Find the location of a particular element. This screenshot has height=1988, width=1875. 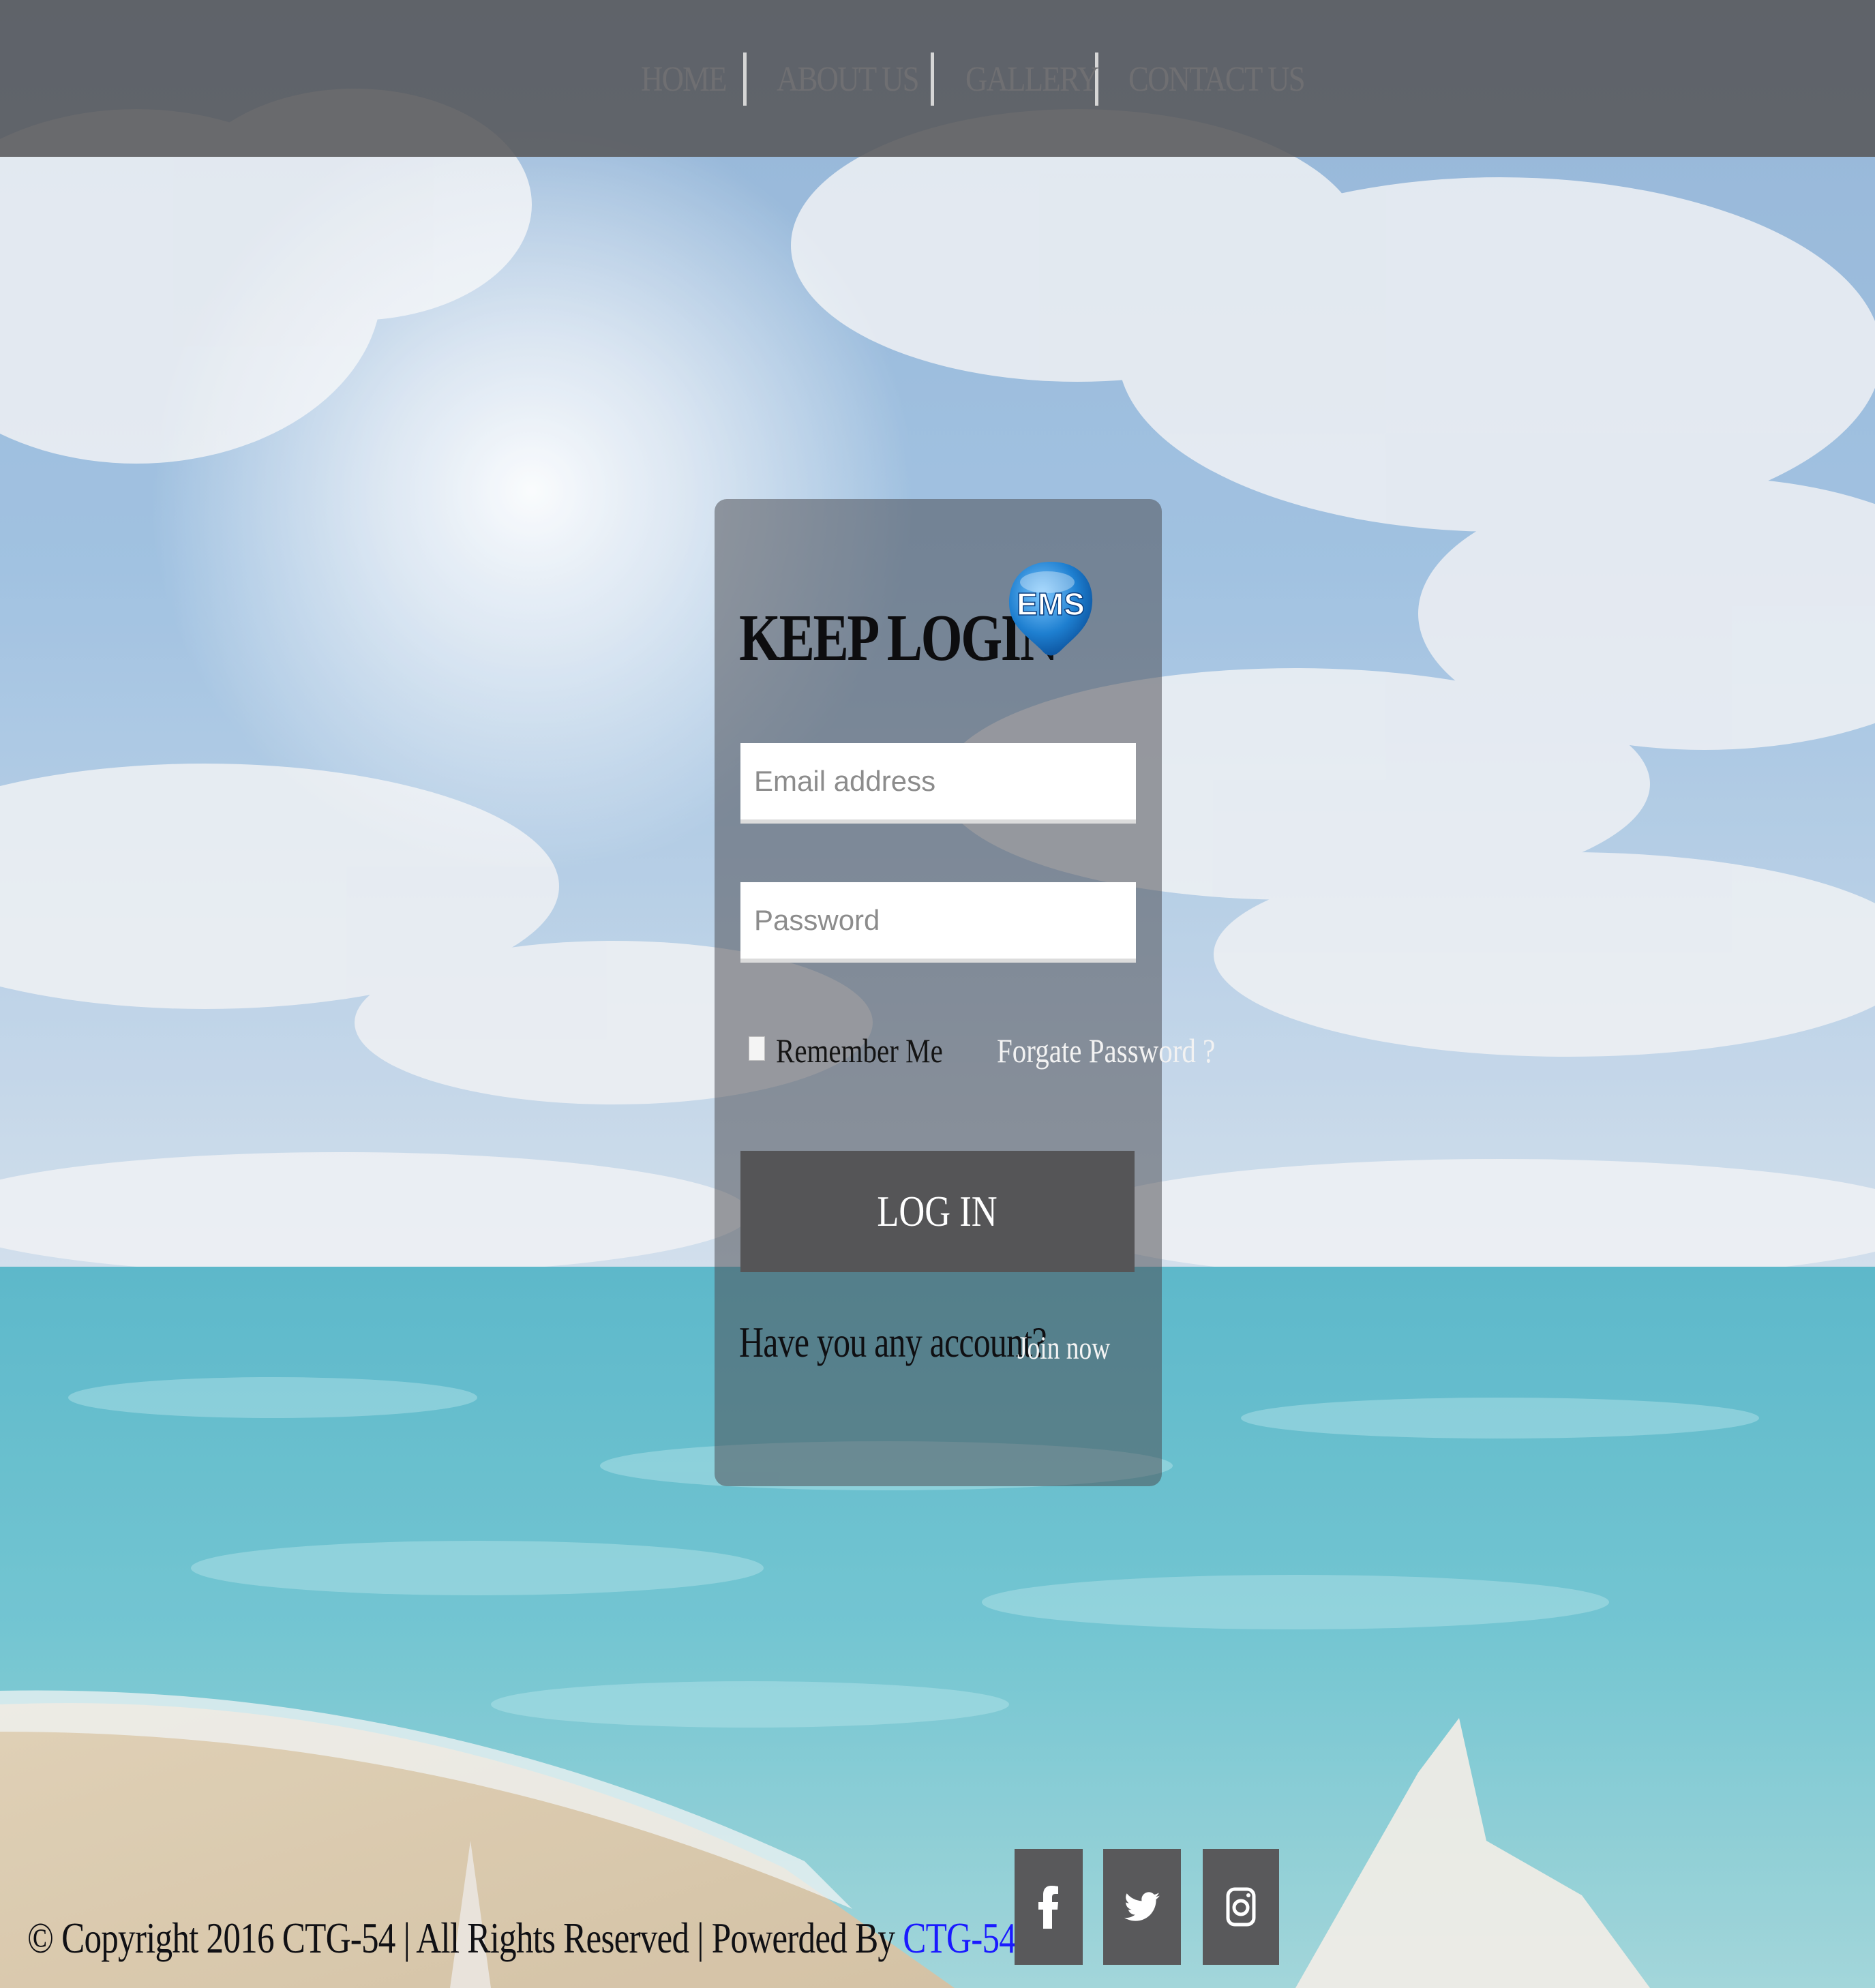

twitter-button is located at coordinates (1142, 1907).